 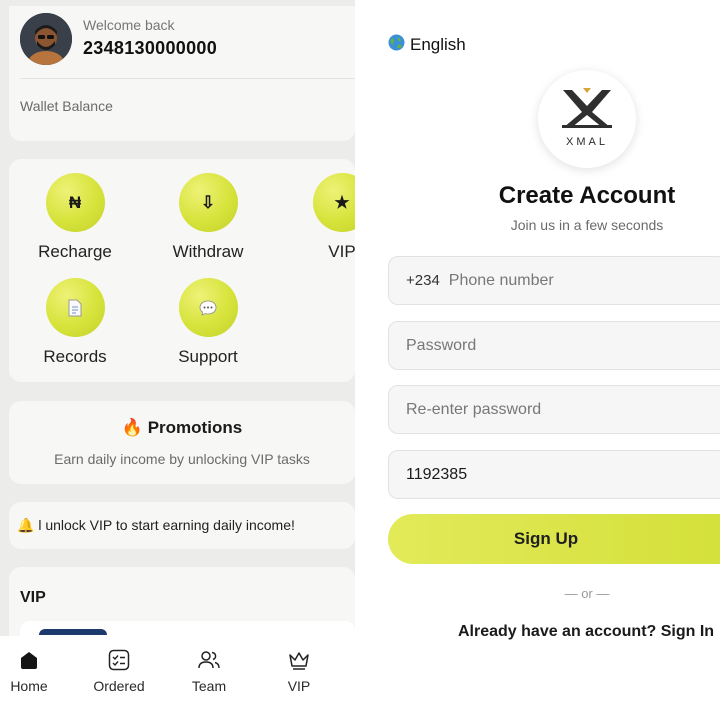 What do you see at coordinates (132, 427) in the screenshot?
I see `fire-icon: 🔥` at bounding box center [132, 427].